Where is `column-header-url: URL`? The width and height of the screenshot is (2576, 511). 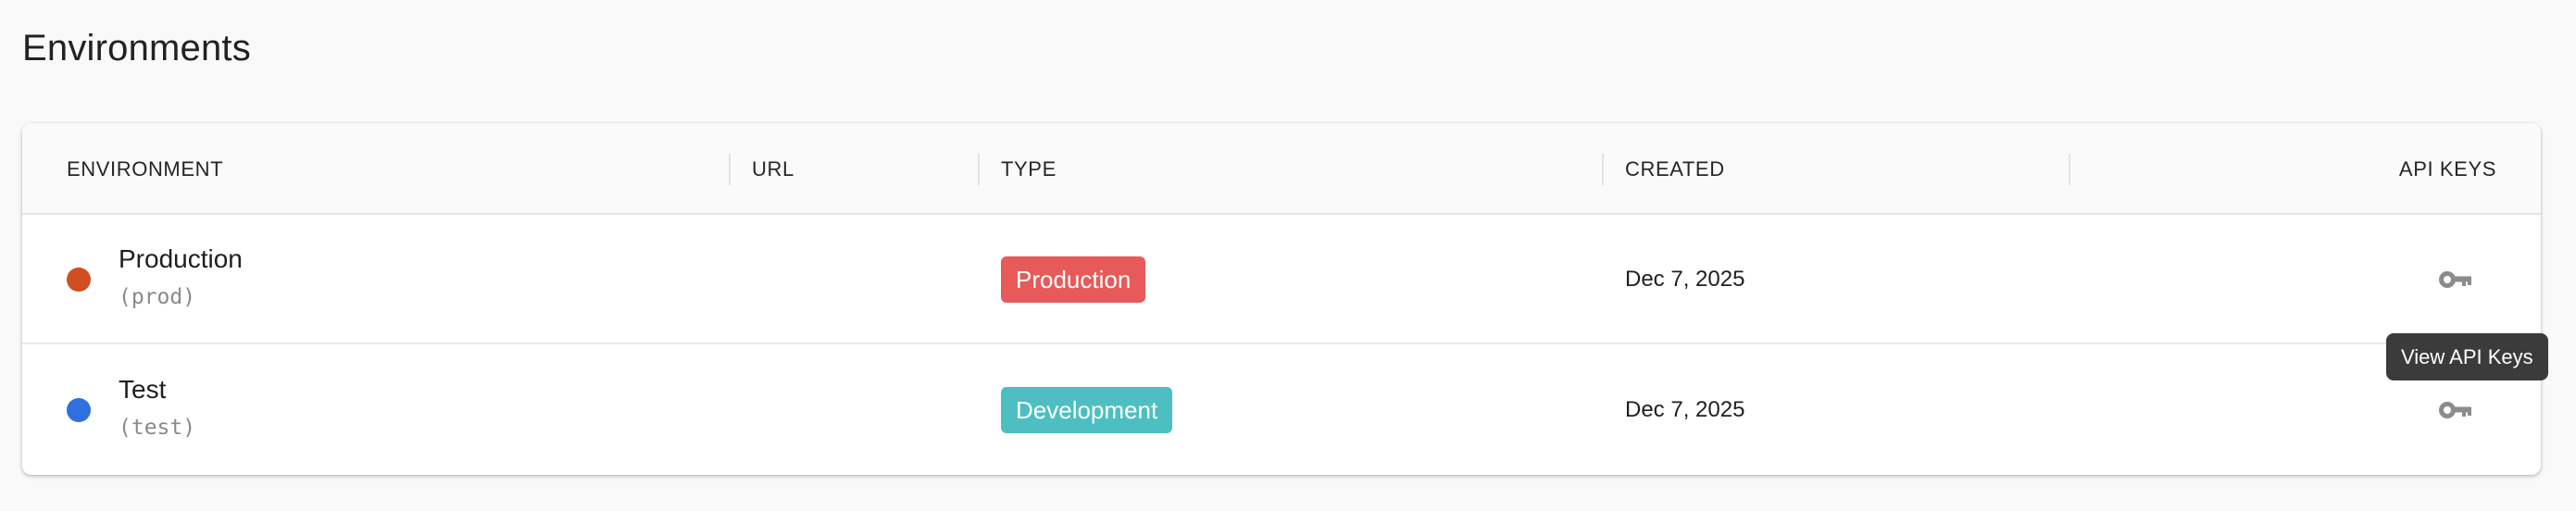 column-header-url: URL is located at coordinates (773, 169).